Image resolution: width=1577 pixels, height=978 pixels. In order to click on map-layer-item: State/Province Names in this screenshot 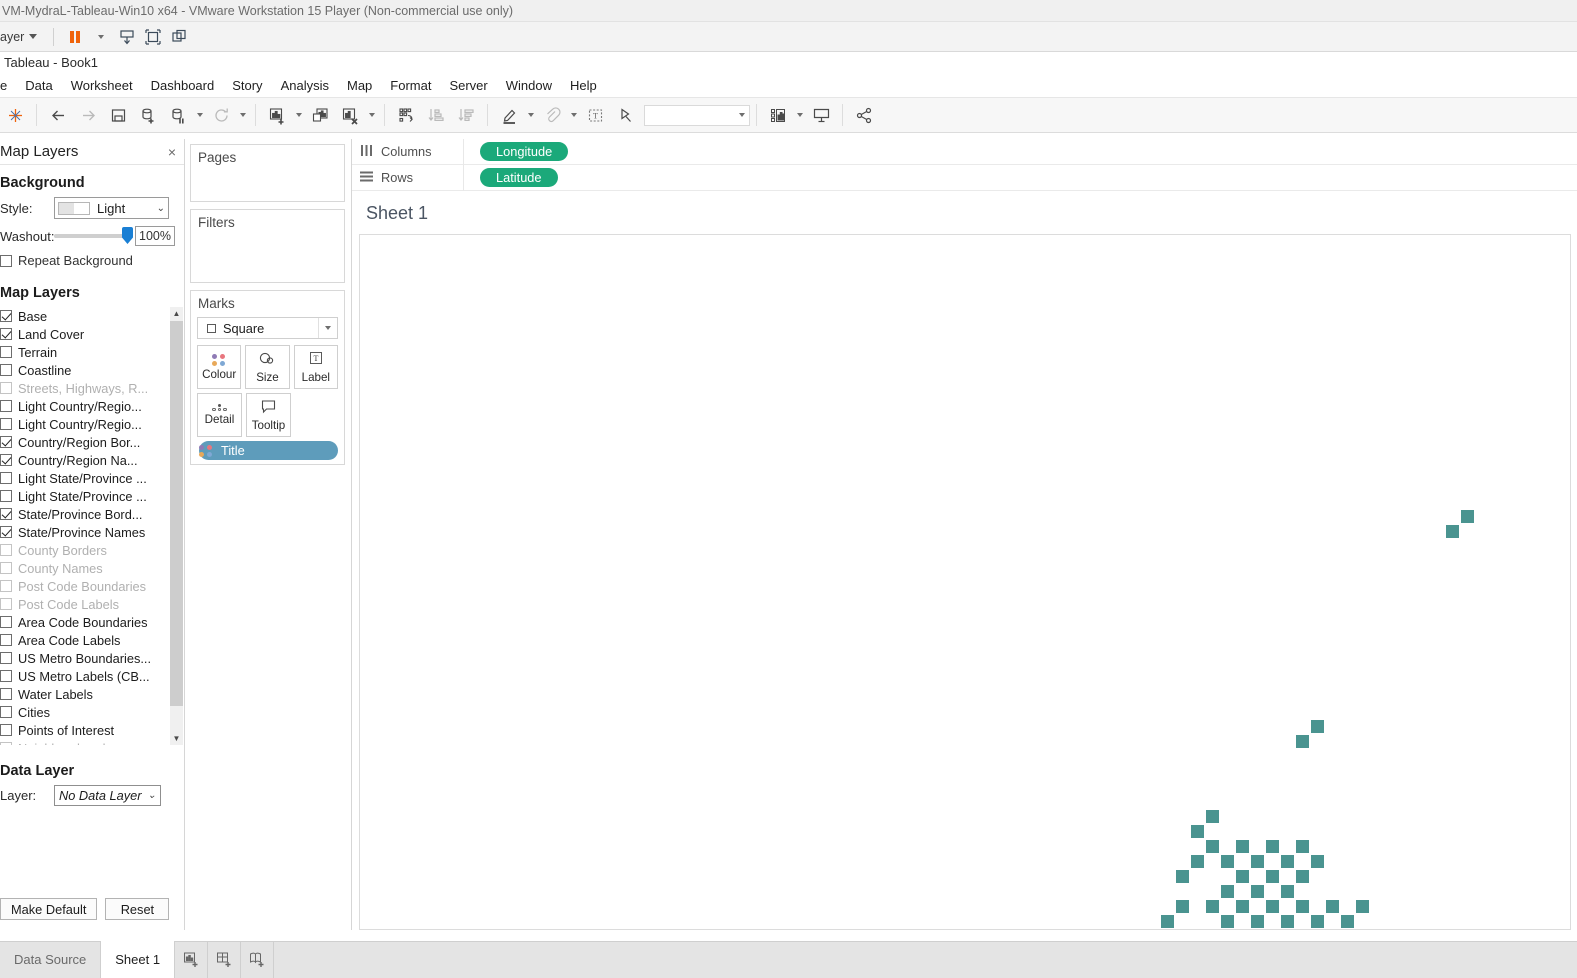, I will do `click(83, 532)`.